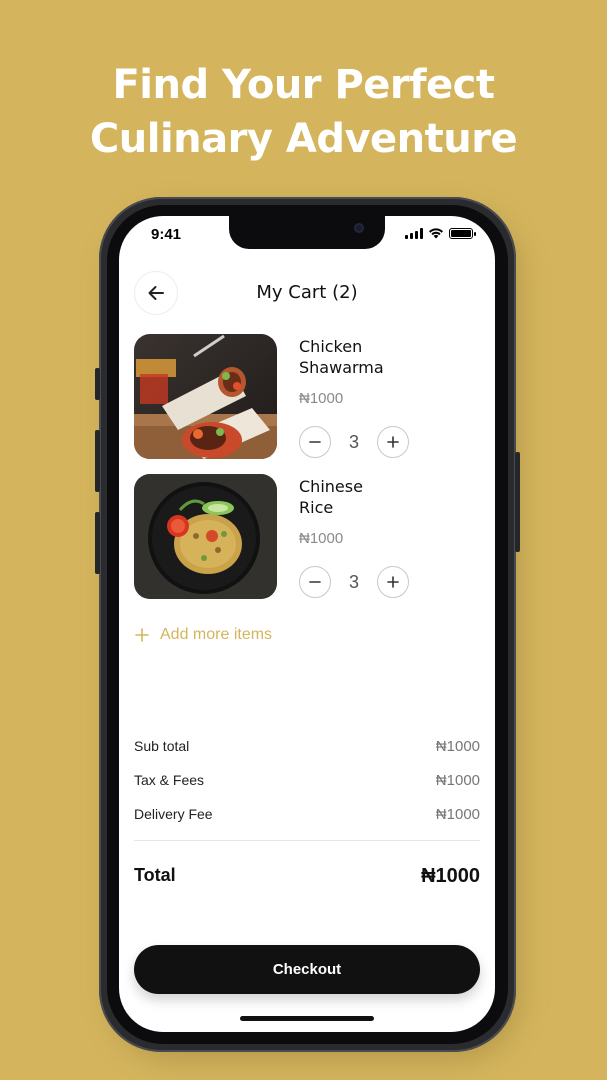 This screenshot has height=1080, width=607. Describe the element at coordinates (205, 396) in the screenshot. I see `chicken-shawarma-image` at that location.